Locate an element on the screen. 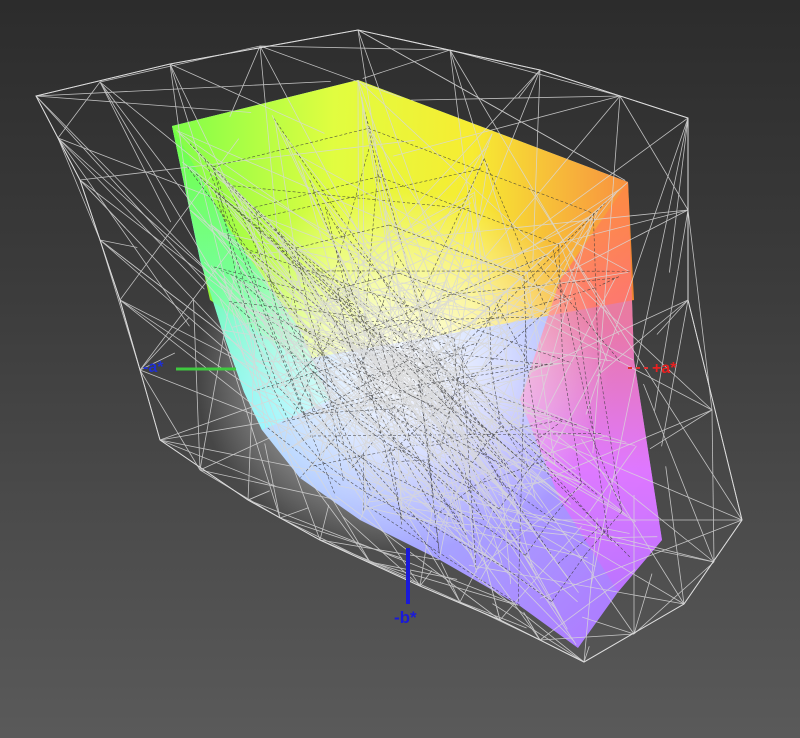 This screenshot has height=738, width=800. neg-a-axis-label: -a* is located at coordinates (153, 367).